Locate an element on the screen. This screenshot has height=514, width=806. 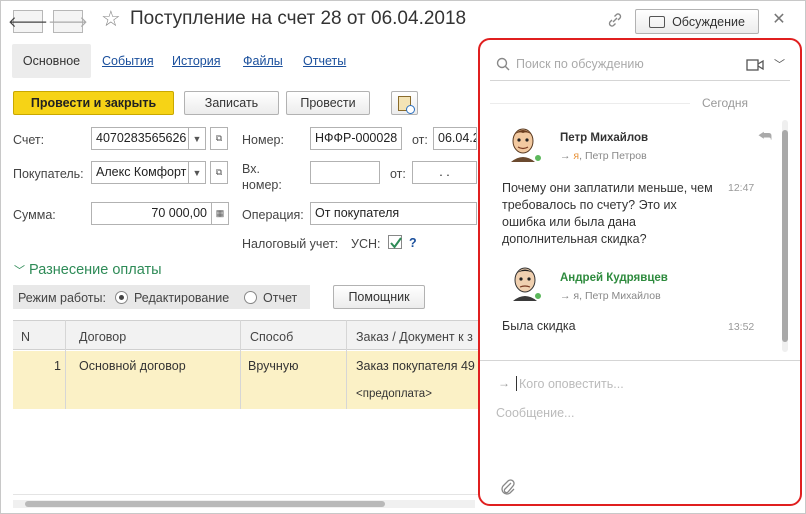
link-icon is located at coordinates (615, 20).